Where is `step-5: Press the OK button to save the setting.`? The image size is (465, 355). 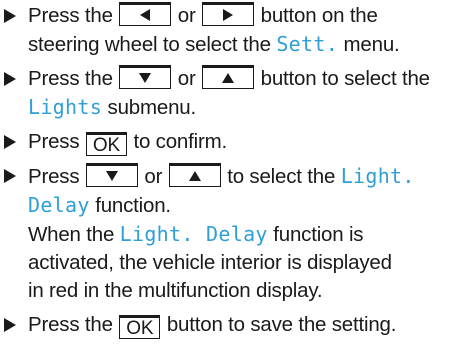
step-5: Press the OK button to save the setting. is located at coordinates (232, 325).